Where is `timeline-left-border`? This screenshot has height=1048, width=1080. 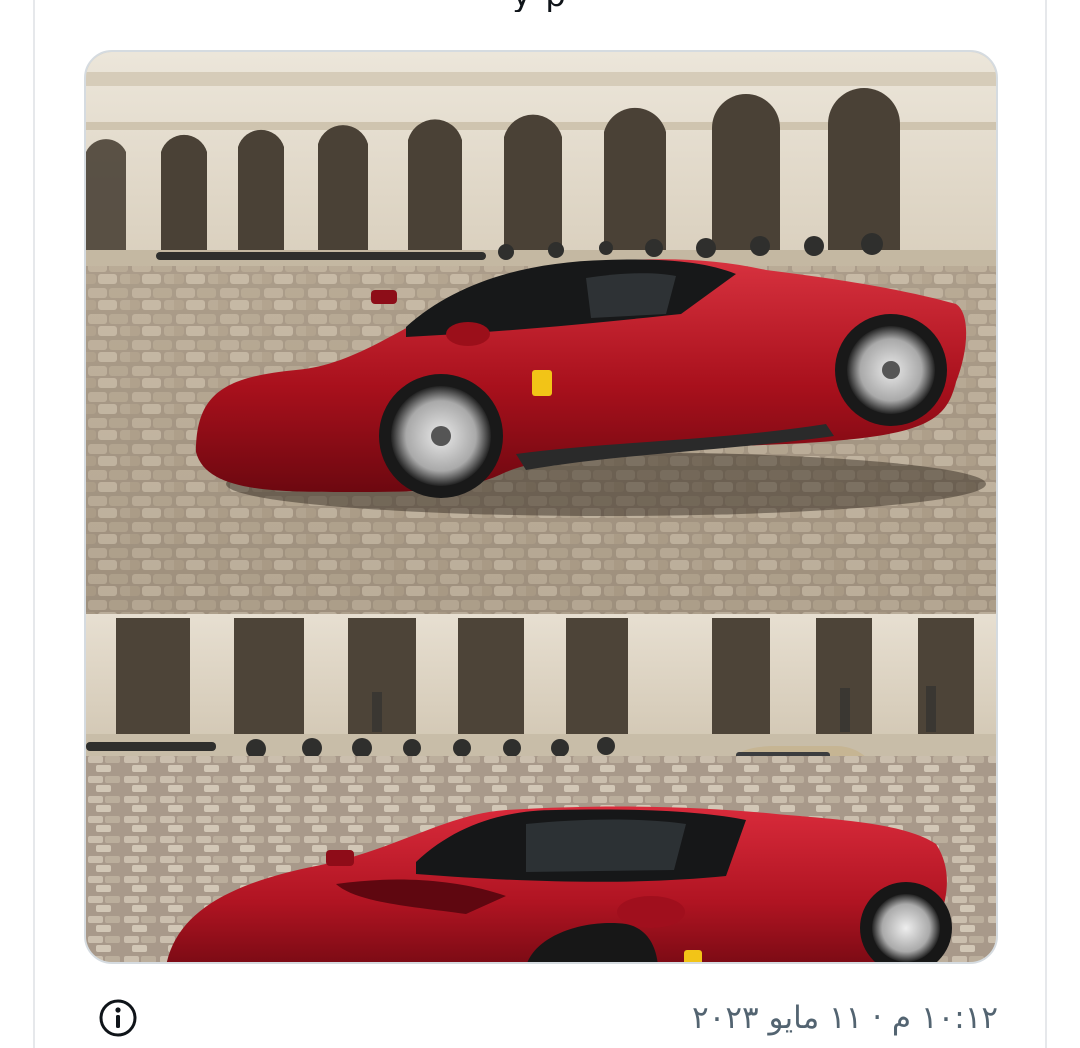
timeline-left-border is located at coordinates (34, 524).